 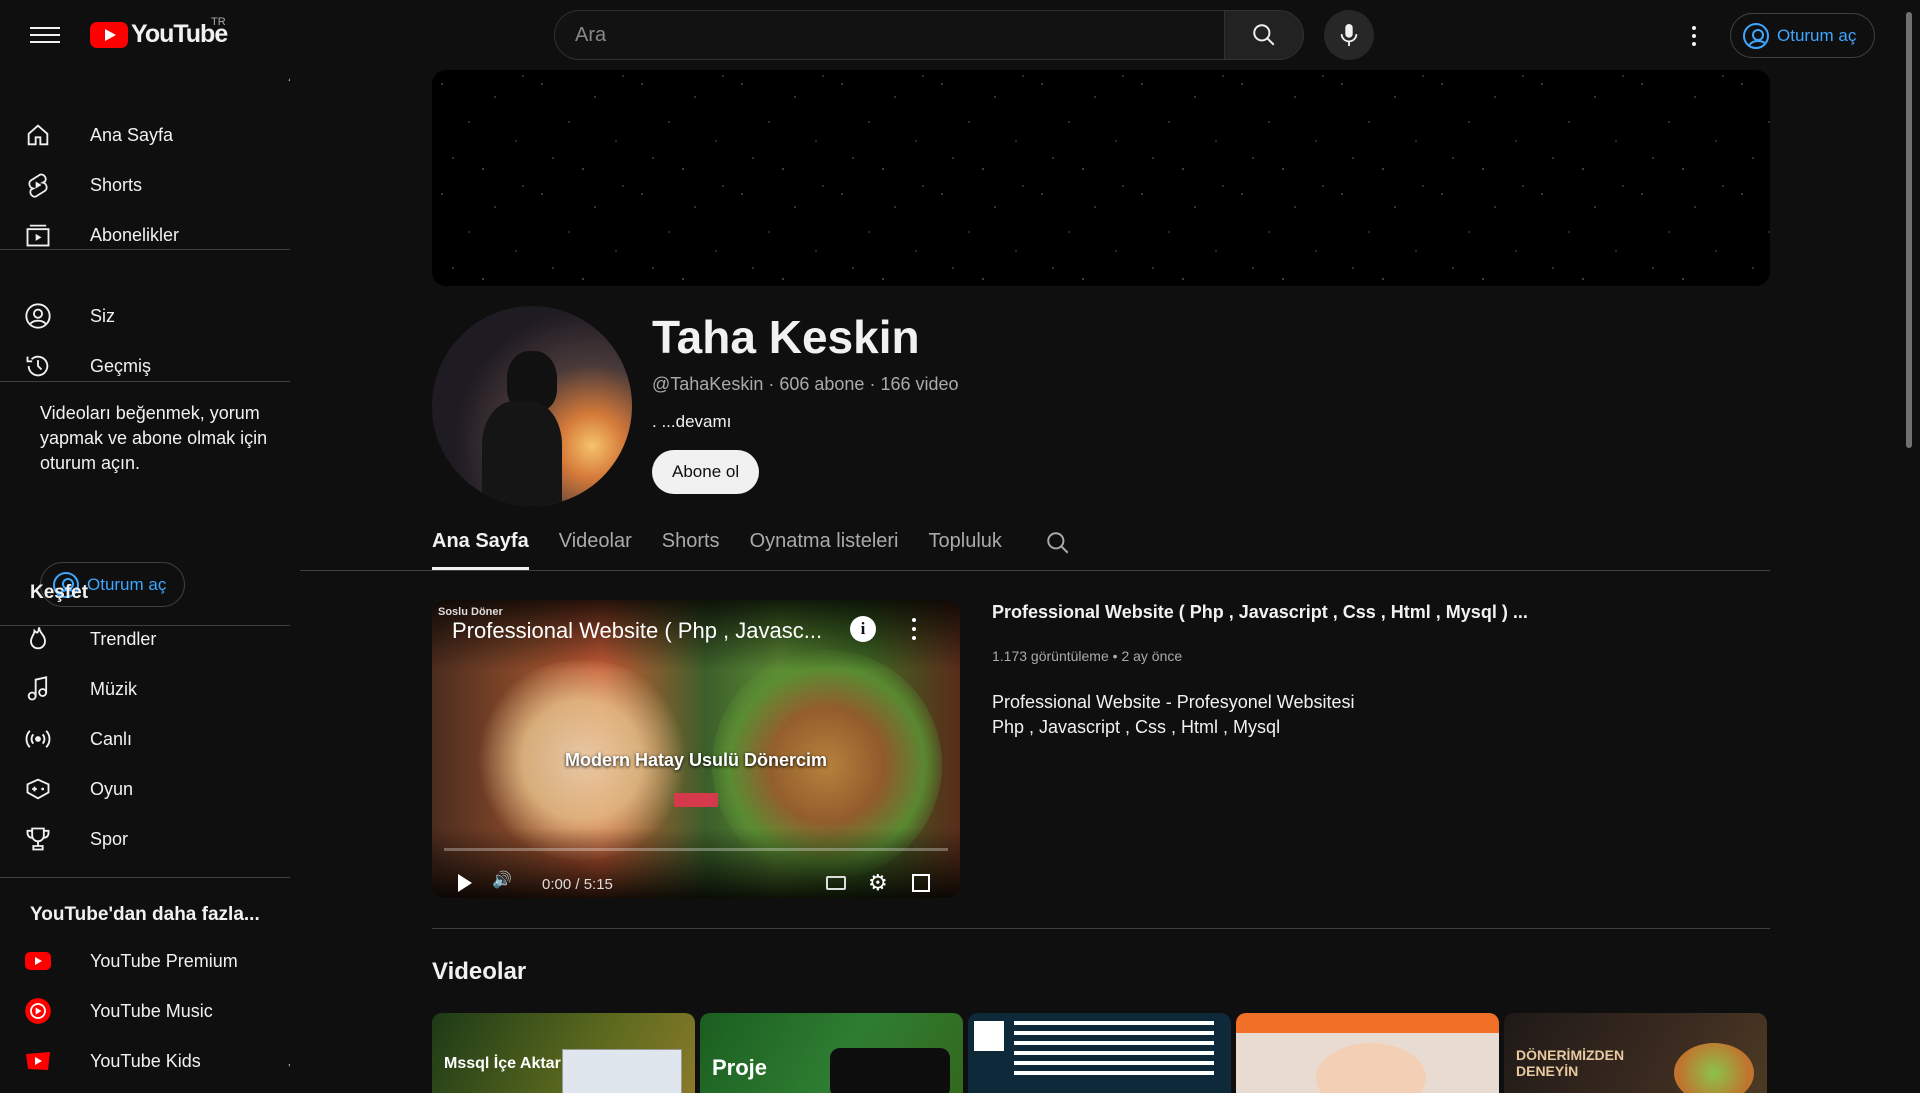 I want to click on sidebar-item-trending: Trendler, so click(x=154, y=639).